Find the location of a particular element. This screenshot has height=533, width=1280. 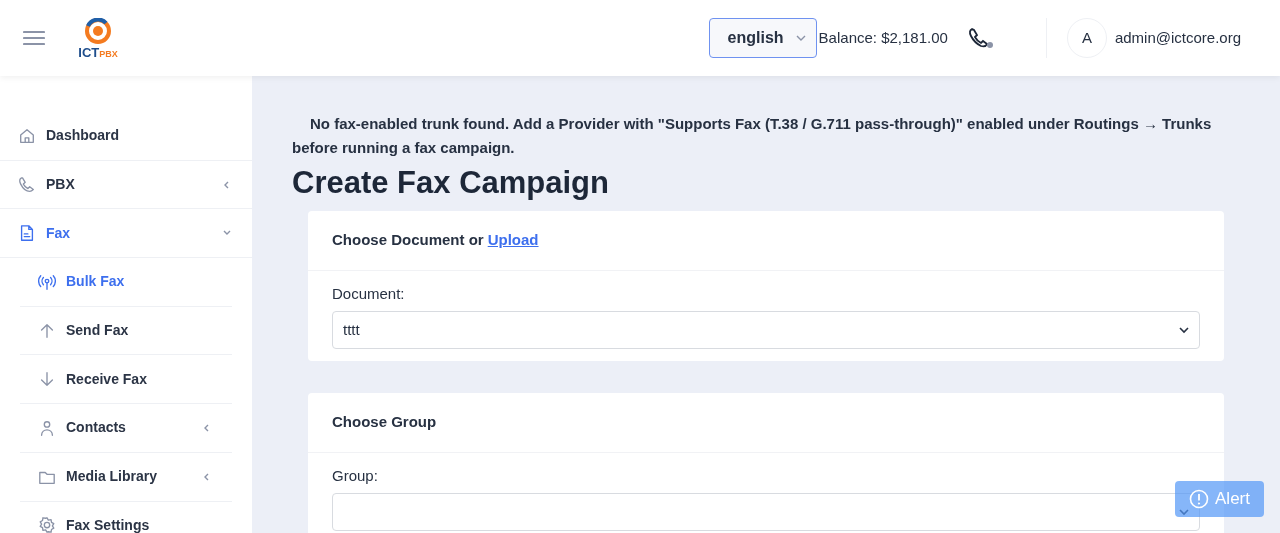

field-label: Document: is located at coordinates (369, 293).